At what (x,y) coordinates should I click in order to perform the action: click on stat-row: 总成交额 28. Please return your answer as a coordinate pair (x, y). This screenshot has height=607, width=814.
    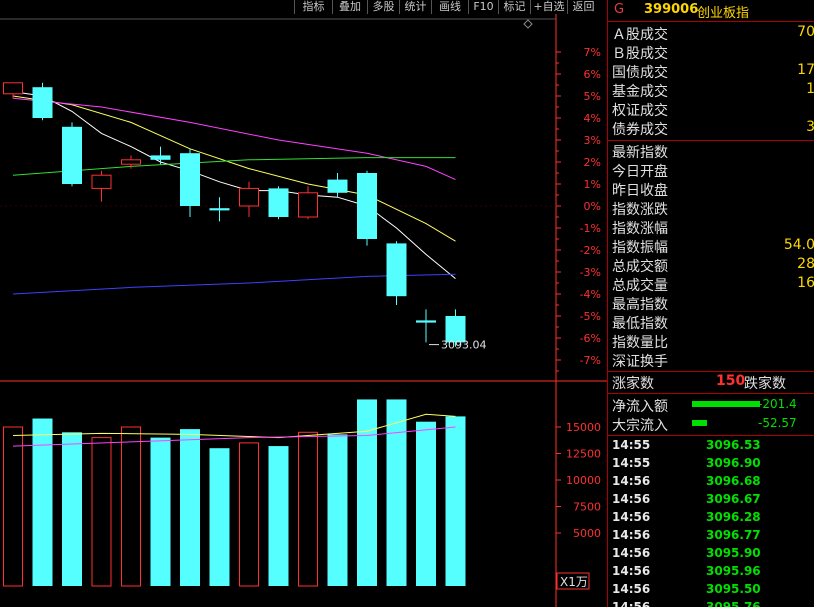
    Looking at the image, I should click on (711, 265).